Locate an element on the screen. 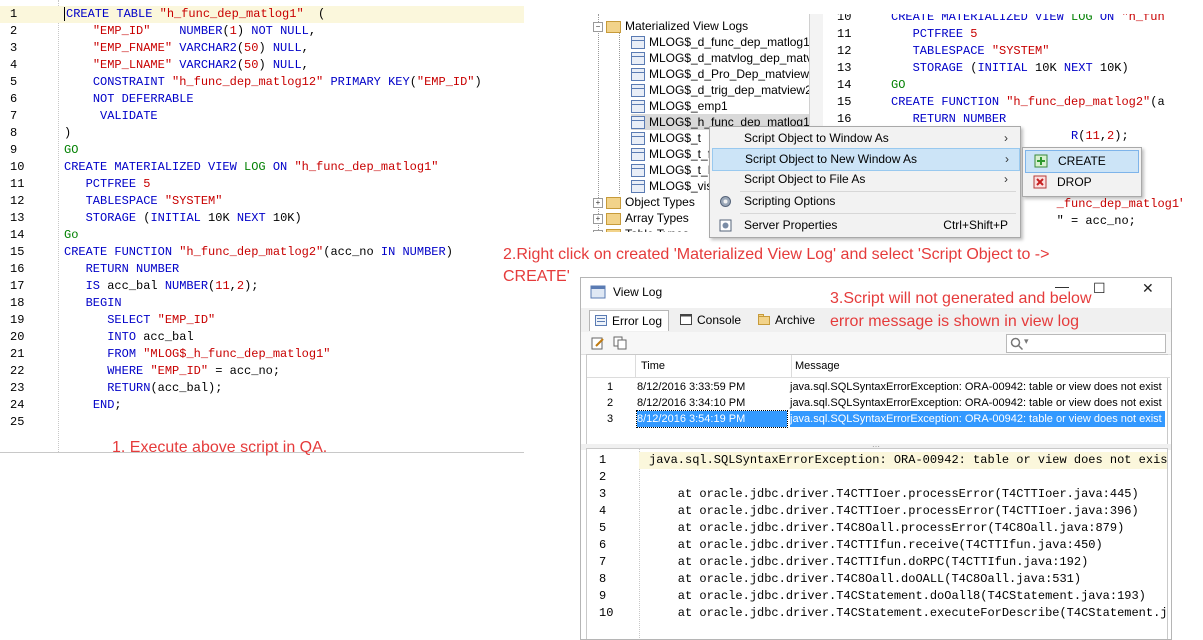 Image resolution: width=1203 pixels, height=640 pixels. tree-item-mlog: MLOG$_visit is located at coordinates (674, 186).